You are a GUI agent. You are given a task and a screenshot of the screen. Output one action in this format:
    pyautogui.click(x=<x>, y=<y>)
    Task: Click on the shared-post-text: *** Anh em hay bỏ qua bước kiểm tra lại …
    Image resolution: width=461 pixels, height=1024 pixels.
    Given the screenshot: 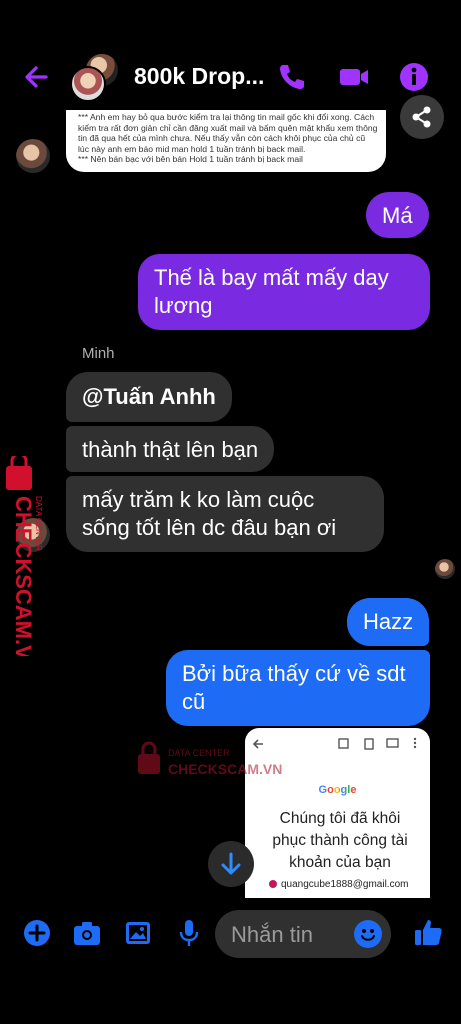 What is the action you would take?
    pyautogui.click(x=228, y=138)
    